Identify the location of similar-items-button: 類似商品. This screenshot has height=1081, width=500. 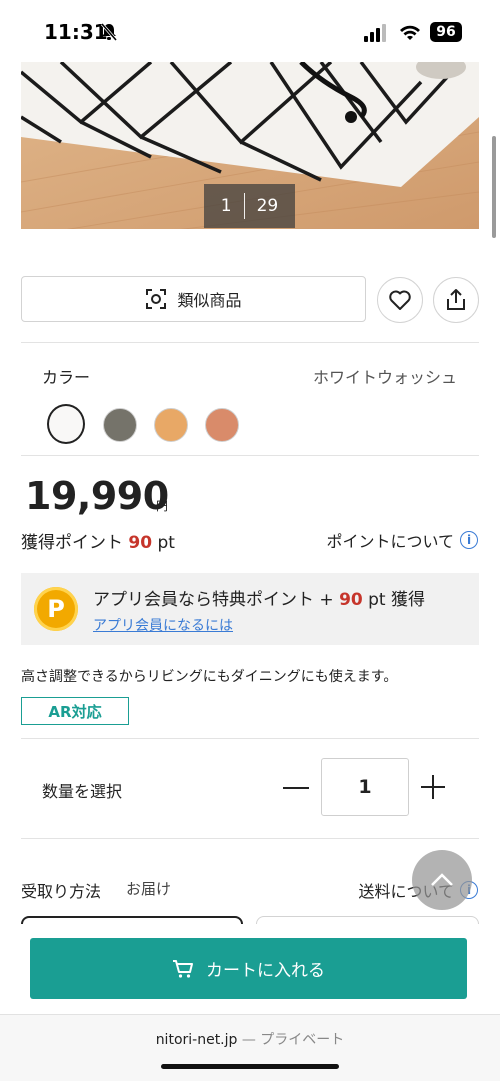
(193, 299).